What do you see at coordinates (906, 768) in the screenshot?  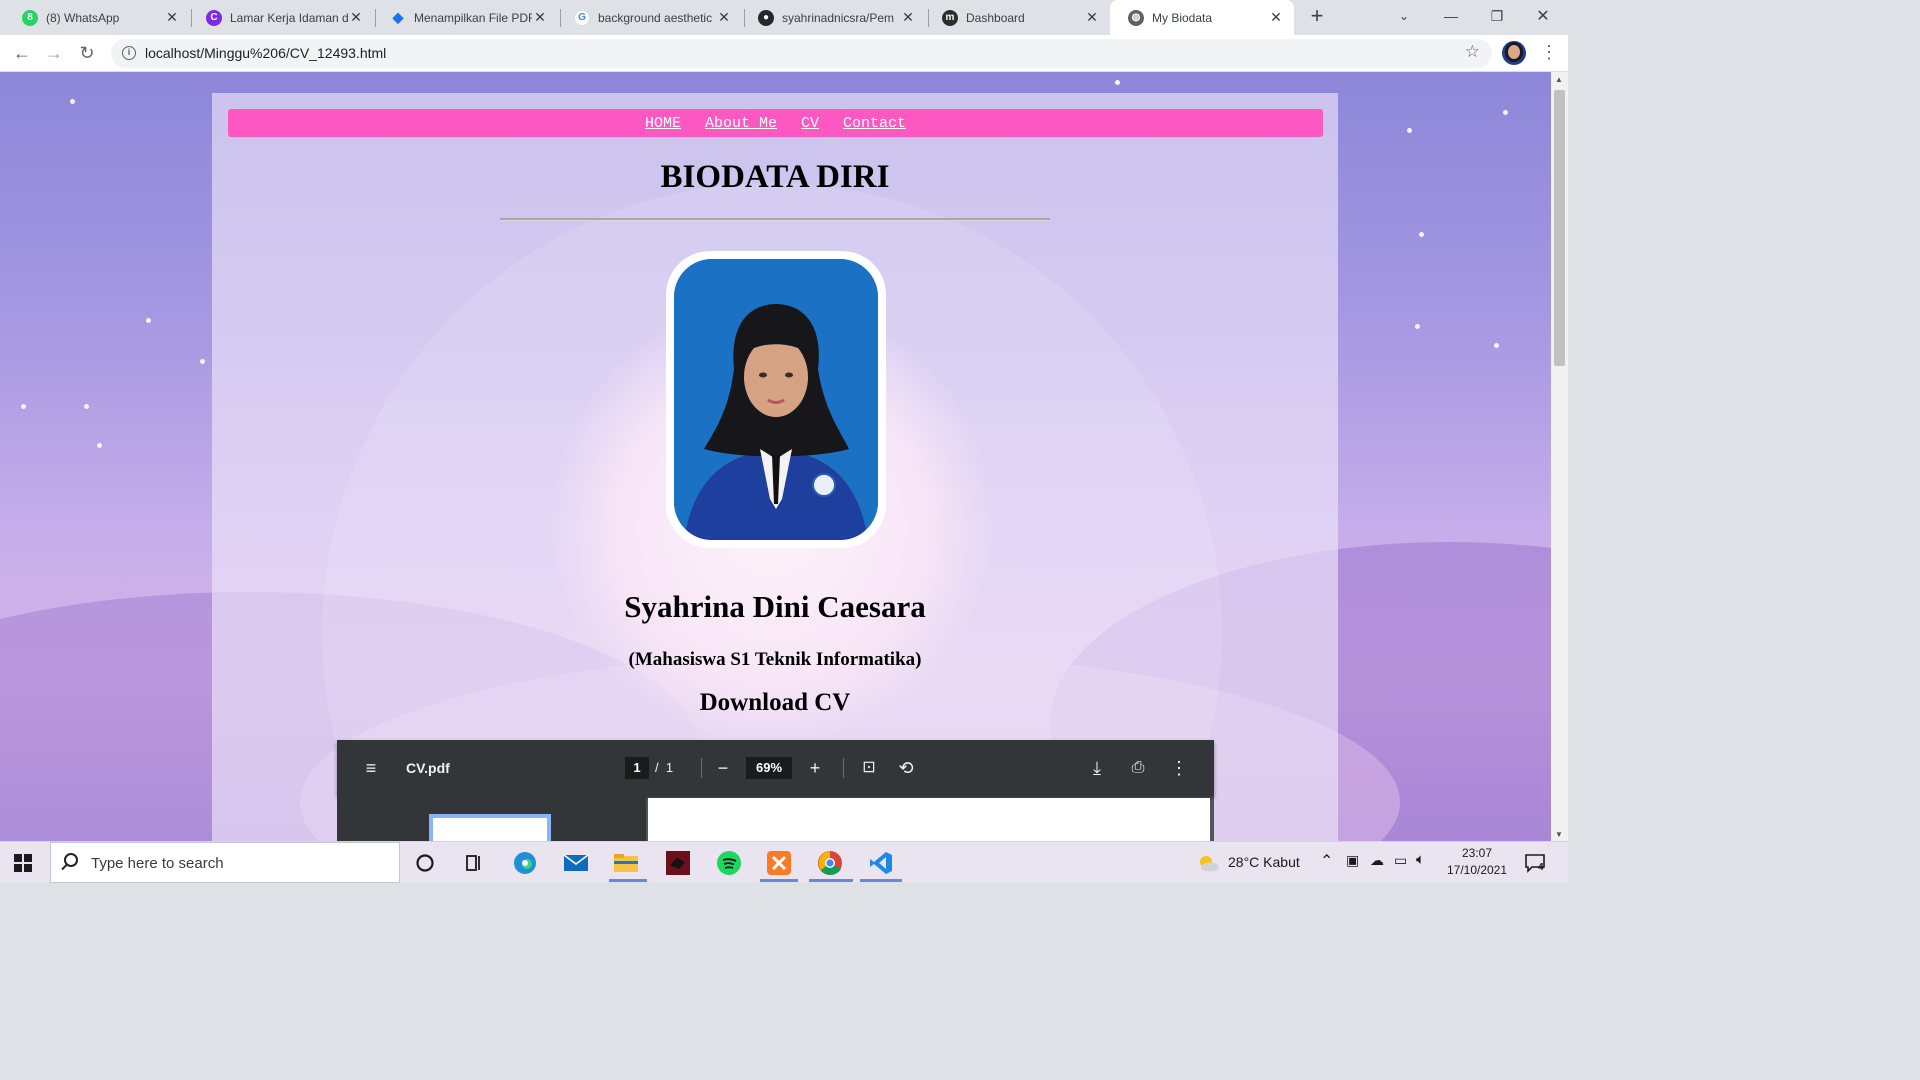 I see `rotate-icon: ⟲` at bounding box center [906, 768].